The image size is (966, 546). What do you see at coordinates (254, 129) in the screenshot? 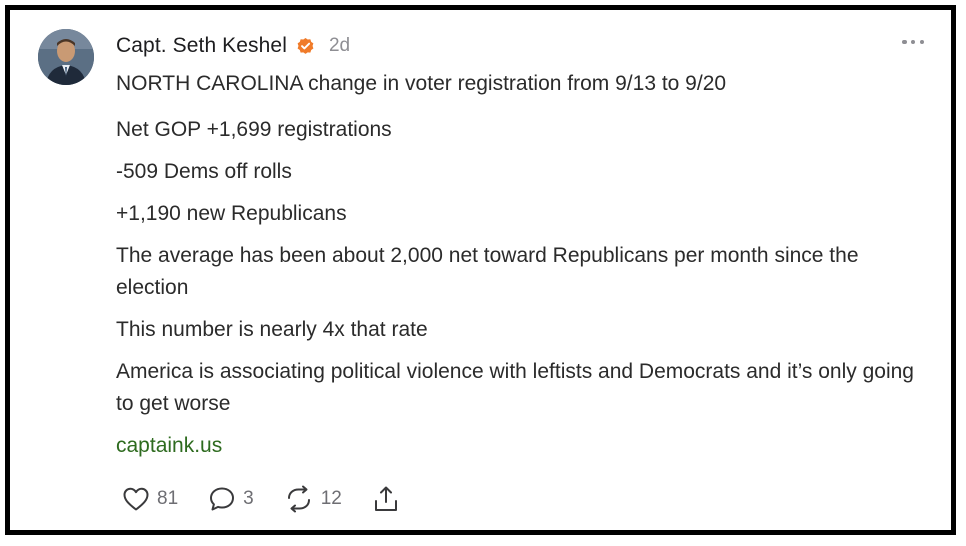
I see `post-paragraph: Net GOP +1,699 registrations` at bounding box center [254, 129].